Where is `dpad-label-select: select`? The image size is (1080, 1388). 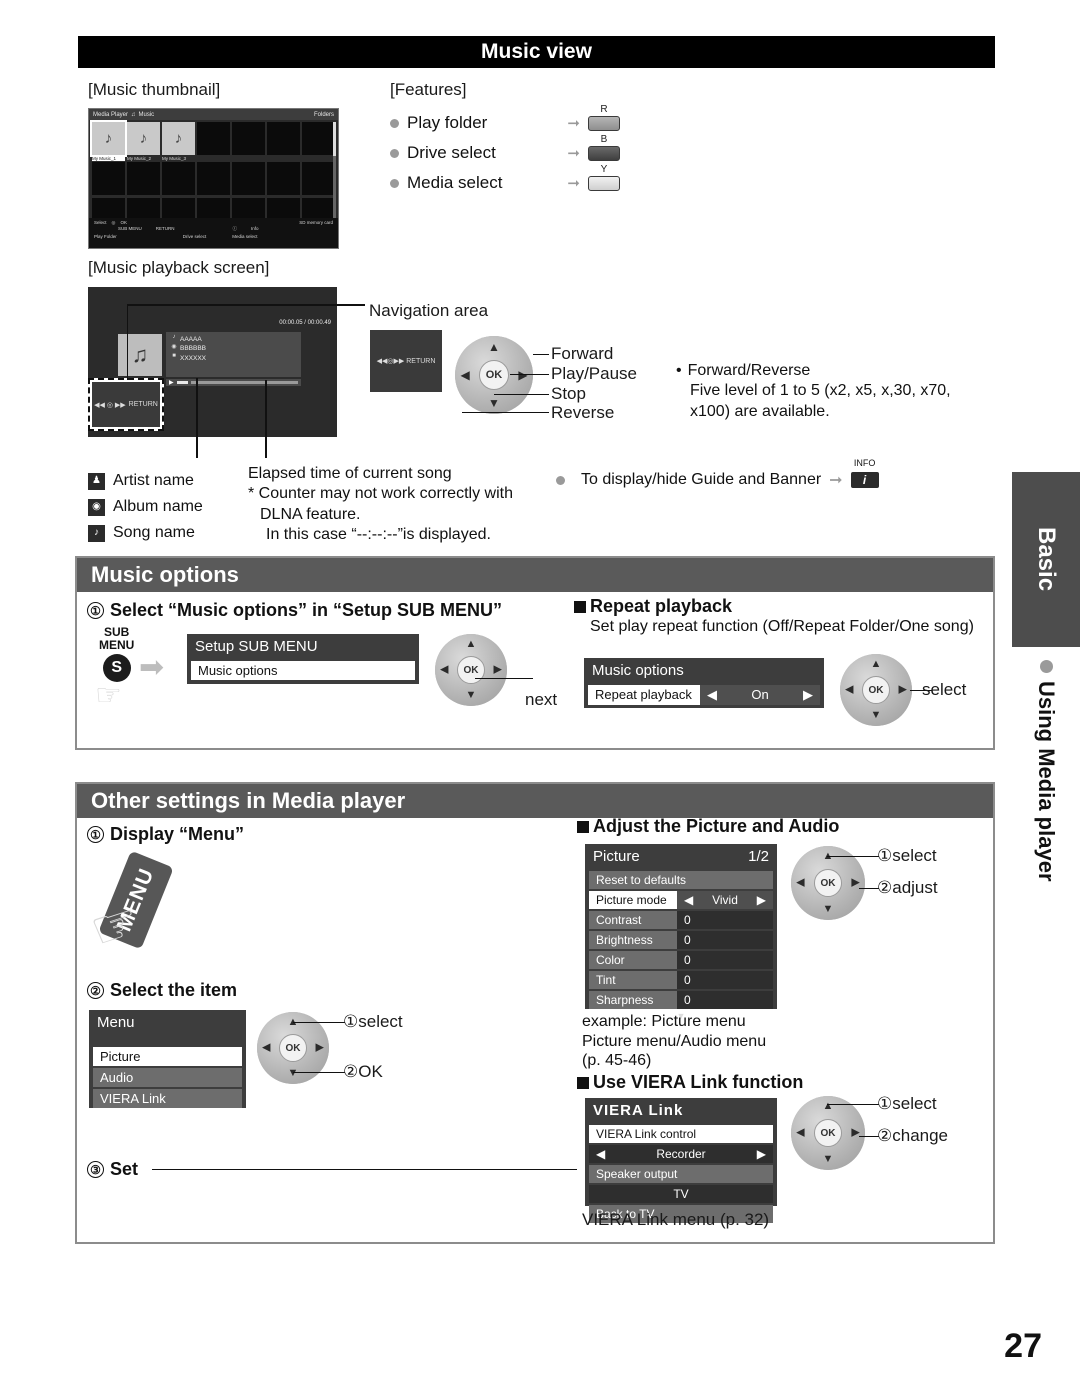
dpad-label-select: select is located at coordinates (944, 689).